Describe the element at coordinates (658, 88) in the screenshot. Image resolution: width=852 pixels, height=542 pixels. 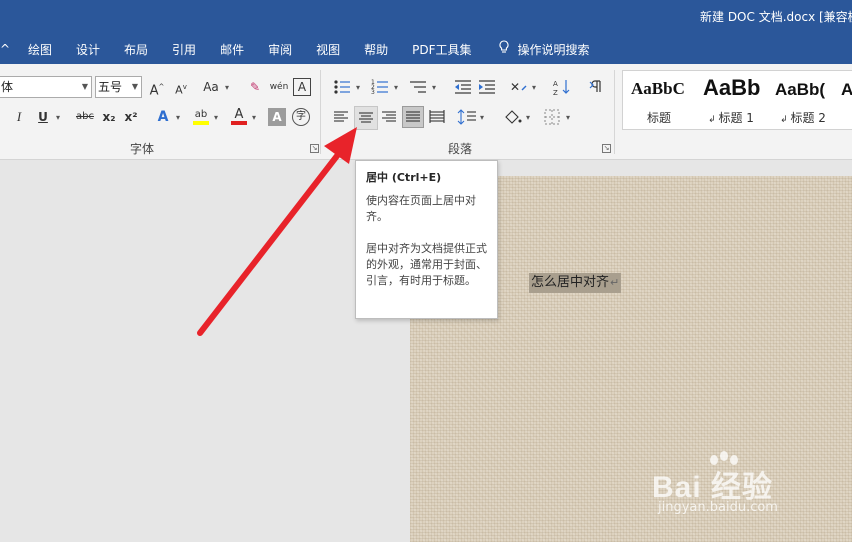
I see `style-sample: AaBbC` at that location.